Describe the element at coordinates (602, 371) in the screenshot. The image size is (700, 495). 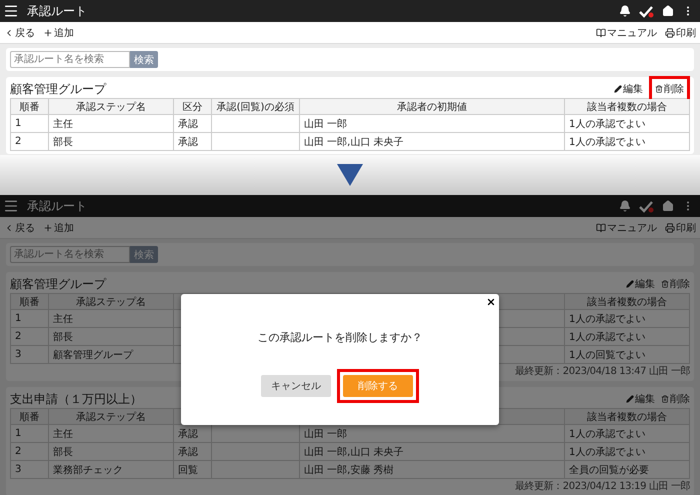
I see `last-updated-text: 最終更新：2023/04/18 13:47 山田 一郎` at that location.